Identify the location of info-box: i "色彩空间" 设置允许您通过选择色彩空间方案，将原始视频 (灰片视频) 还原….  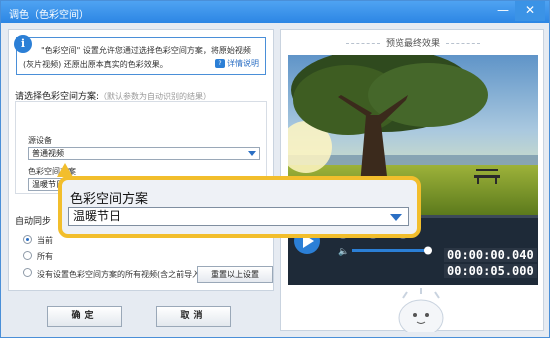
(140, 55).